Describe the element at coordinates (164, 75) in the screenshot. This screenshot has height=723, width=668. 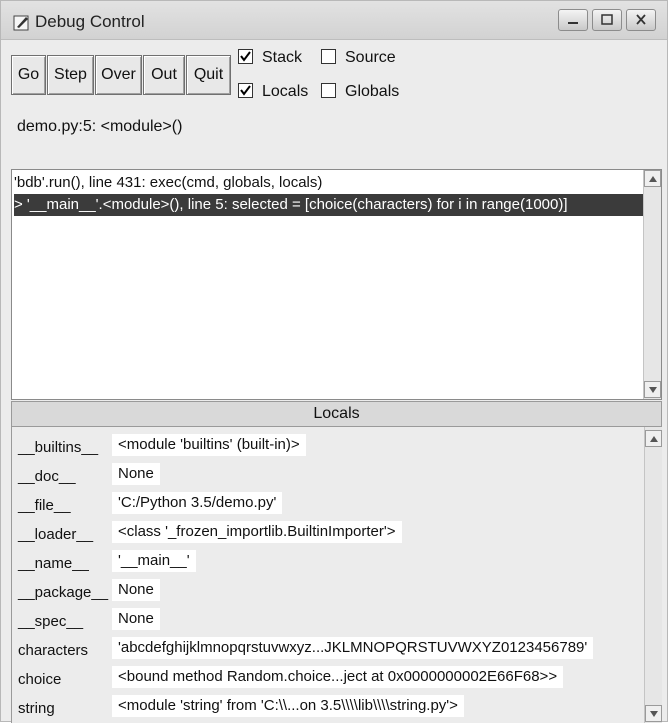
I see `out-button: Out` at that location.